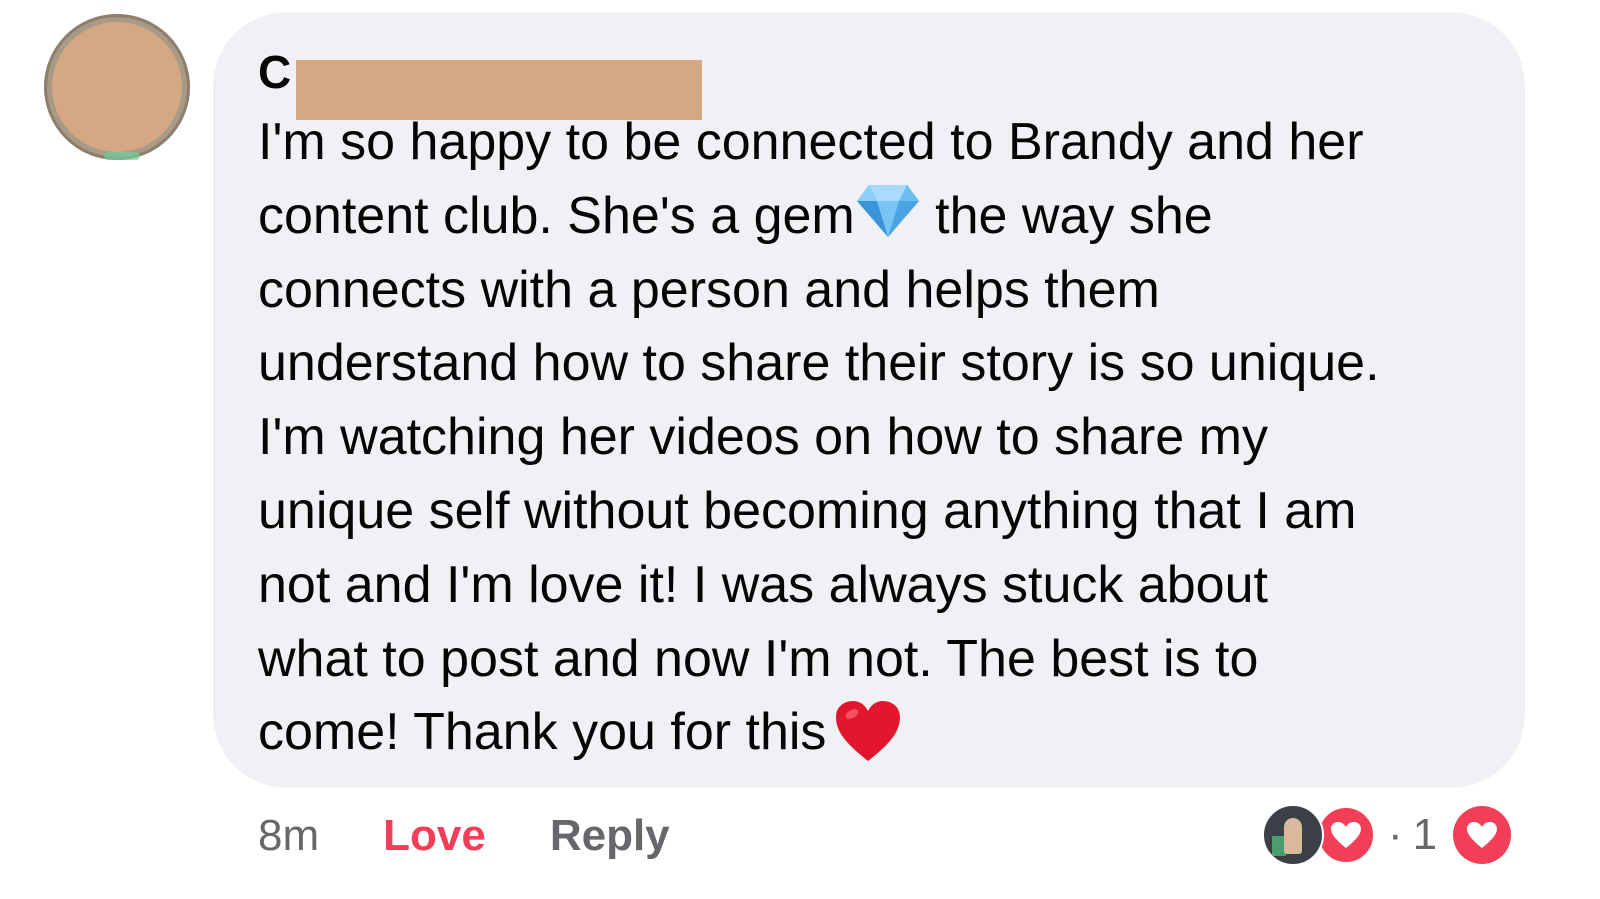  I want to click on reaction-count: 1, so click(1425, 834).